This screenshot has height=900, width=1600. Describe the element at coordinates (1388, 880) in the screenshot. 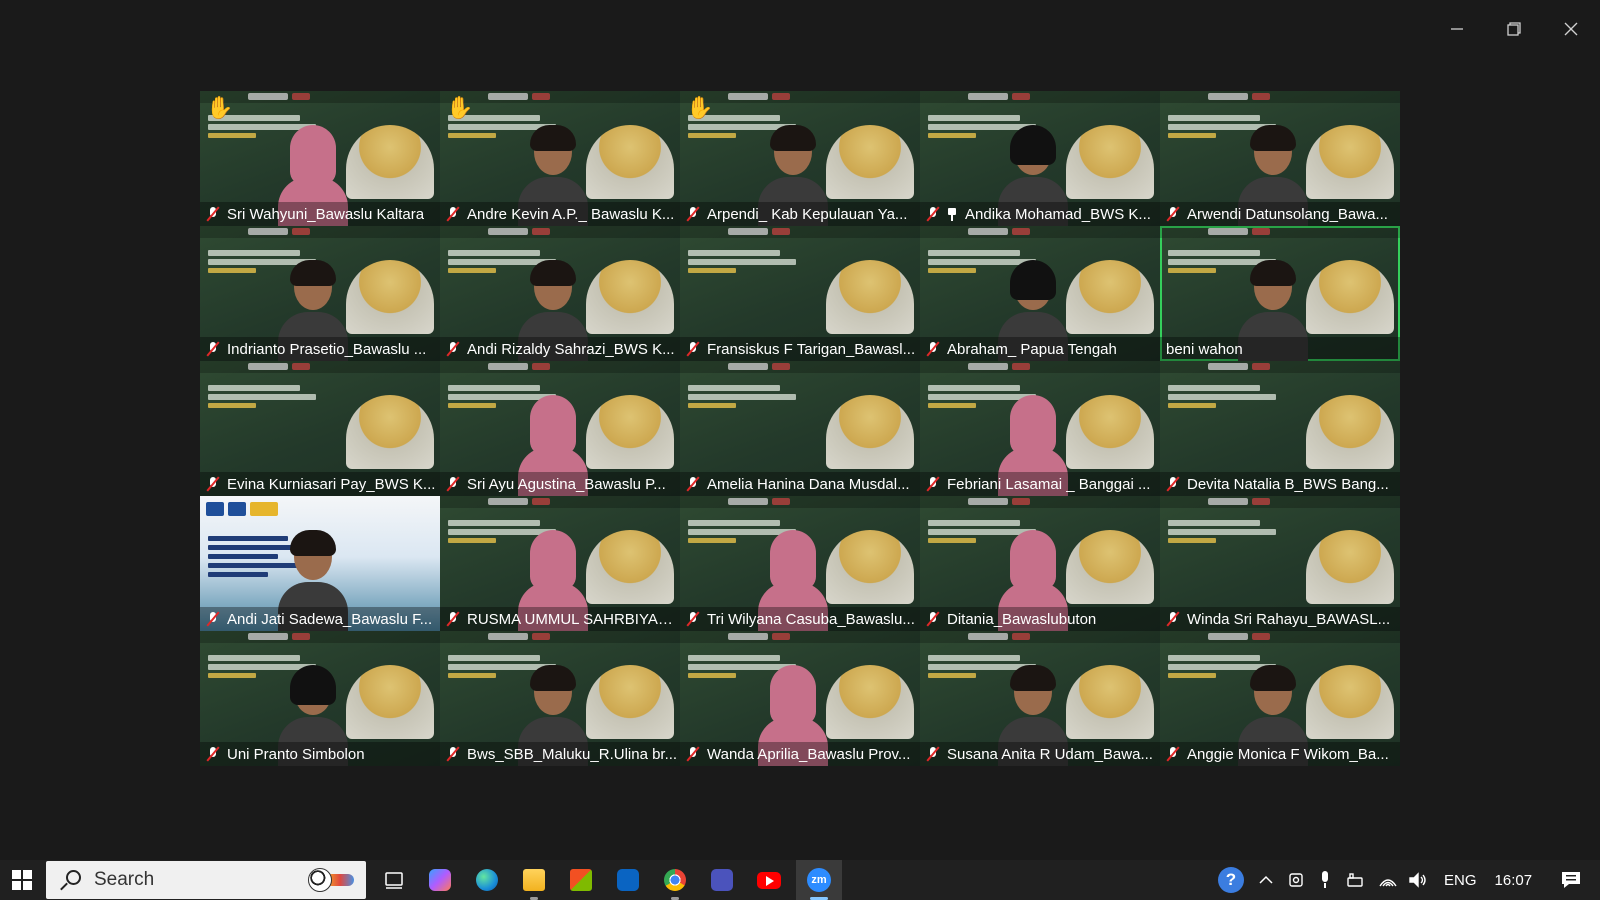

I see `wifi-icon` at that location.